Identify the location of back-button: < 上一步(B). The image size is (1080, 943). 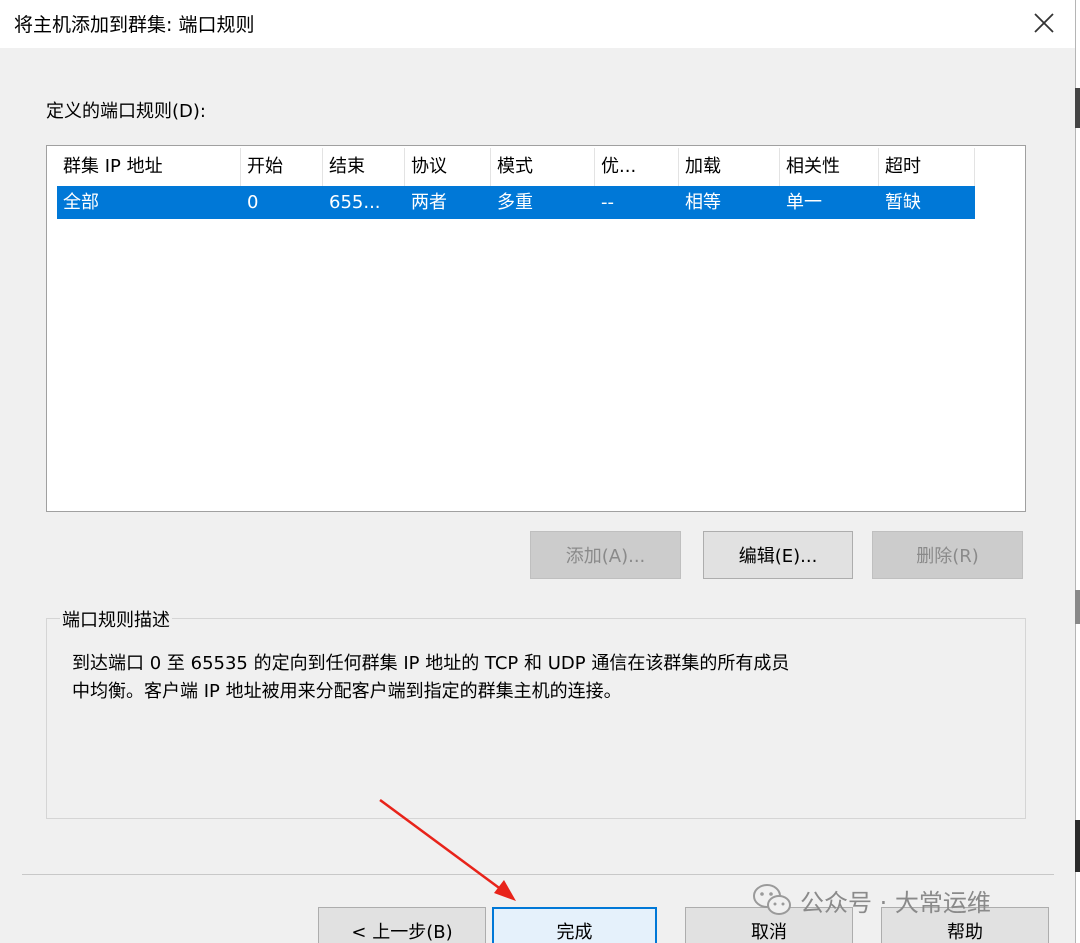
(402, 925).